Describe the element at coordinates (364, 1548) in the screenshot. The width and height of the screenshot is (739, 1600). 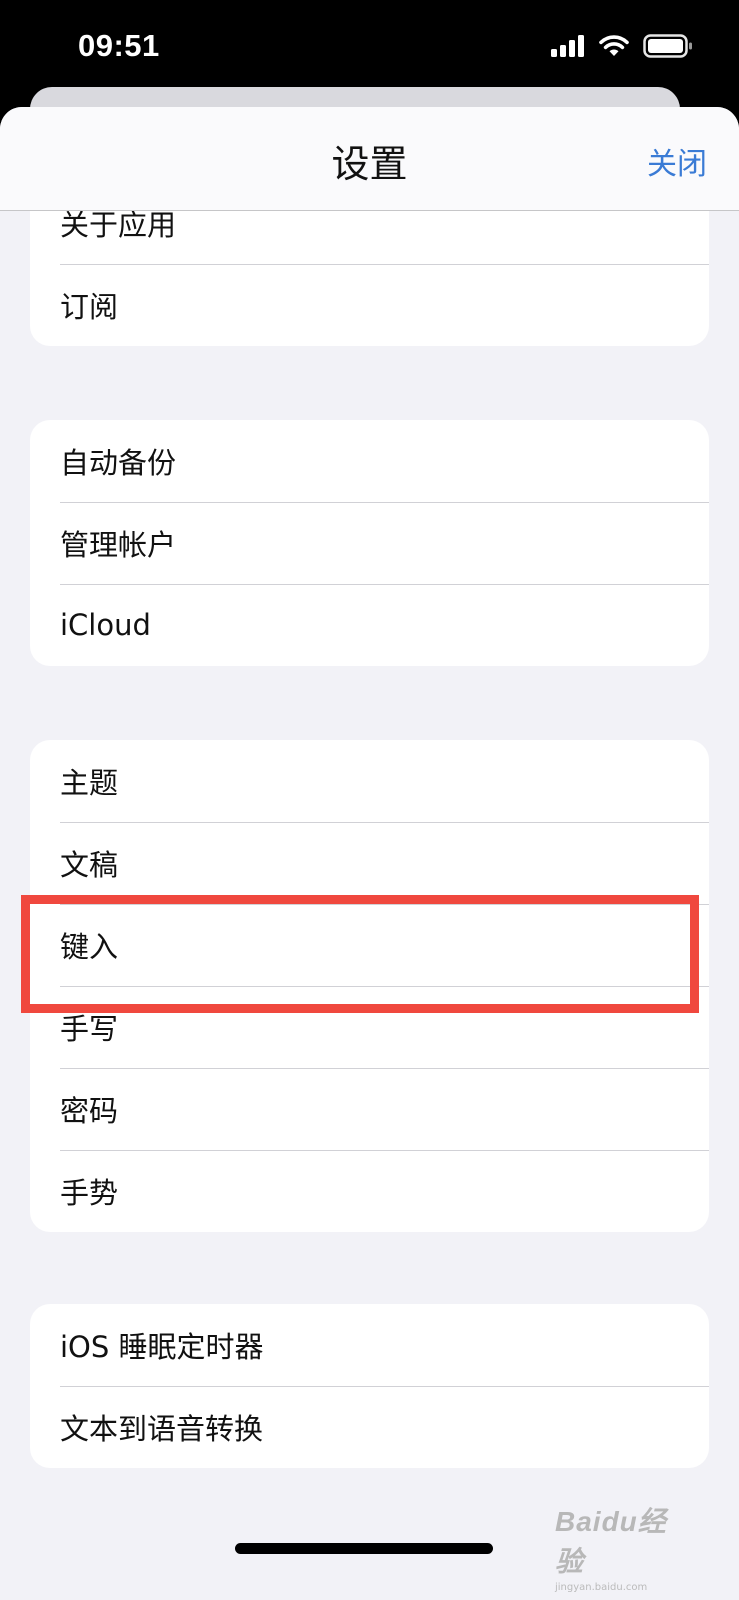
I see `home-indicator` at that location.